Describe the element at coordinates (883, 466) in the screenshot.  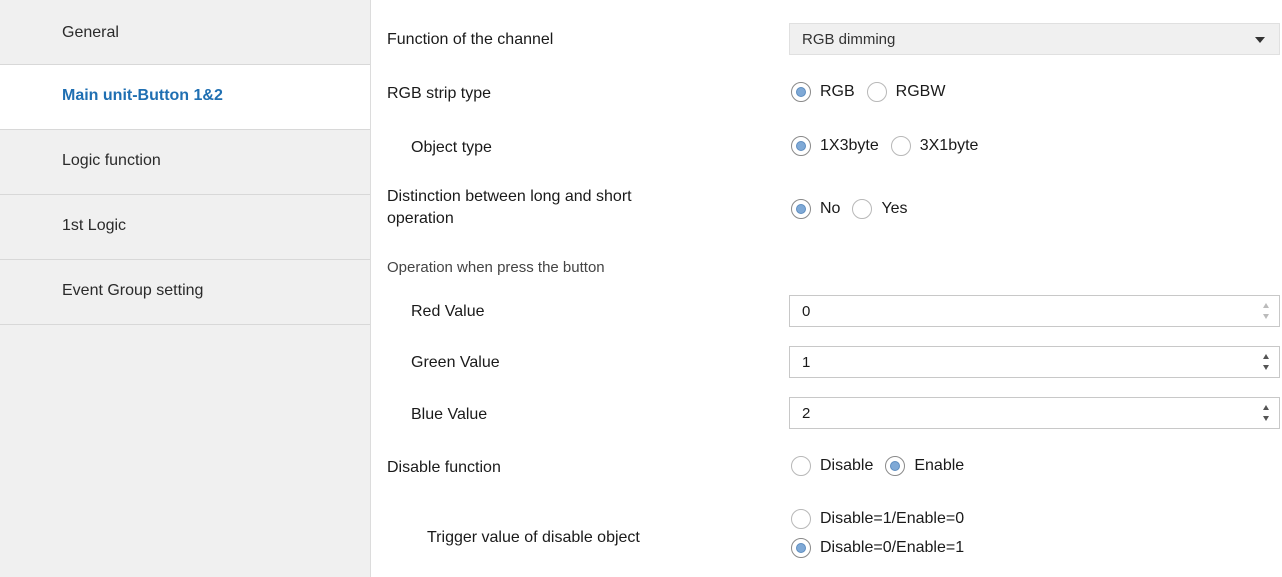
I see `disable-function-radio-group: Disable Enable` at that location.